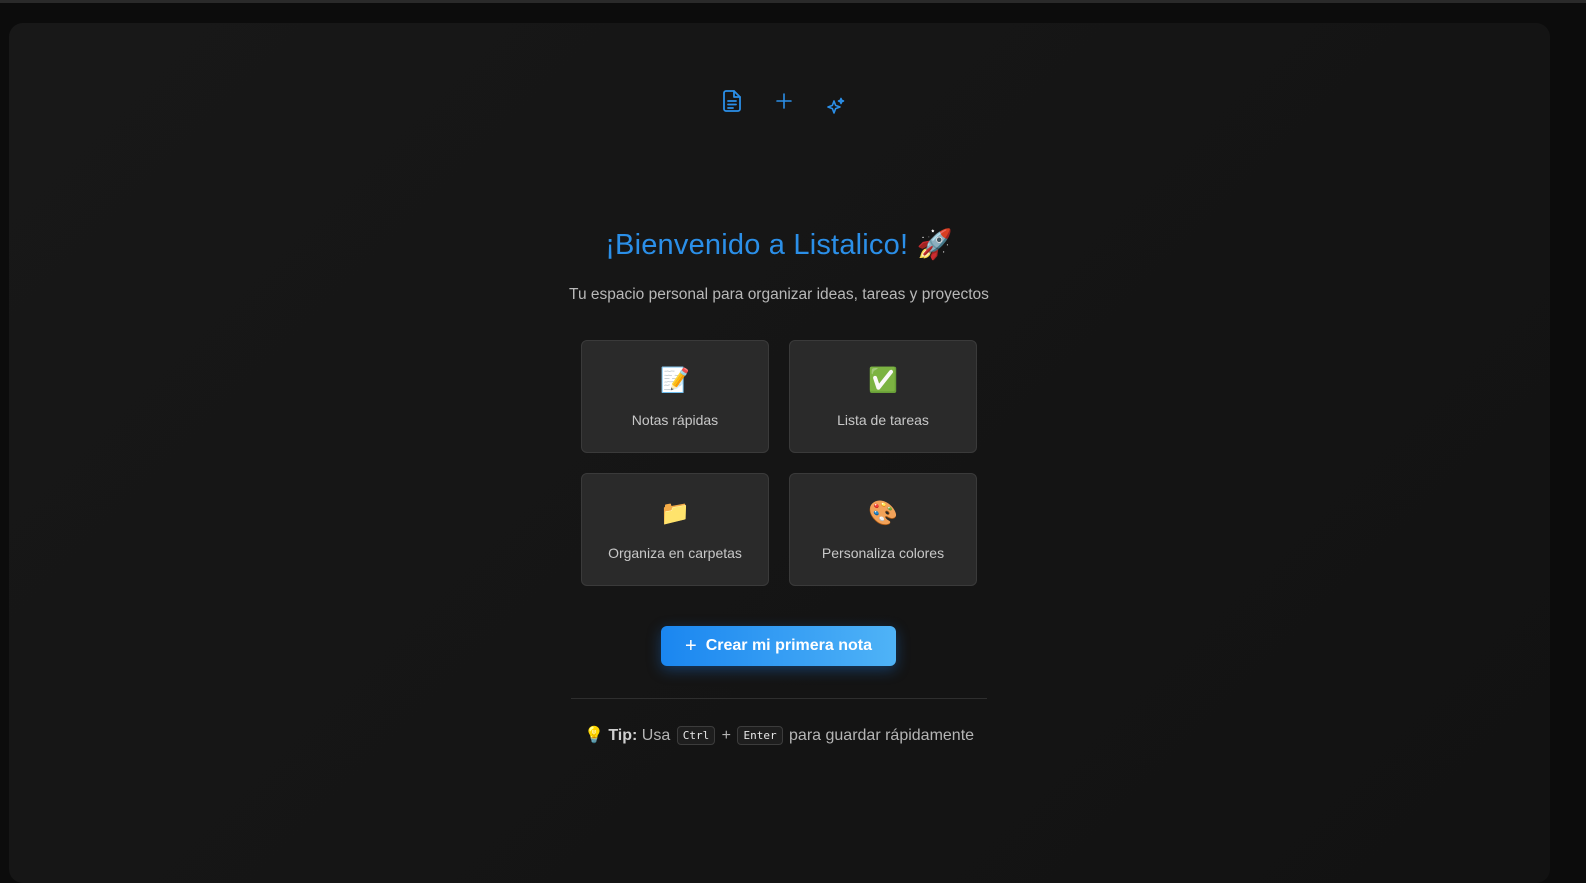 Image resolution: width=1586 pixels, height=883 pixels. What do you see at coordinates (793, 1) in the screenshot?
I see `window-top-border` at bounding box center [793, 1].